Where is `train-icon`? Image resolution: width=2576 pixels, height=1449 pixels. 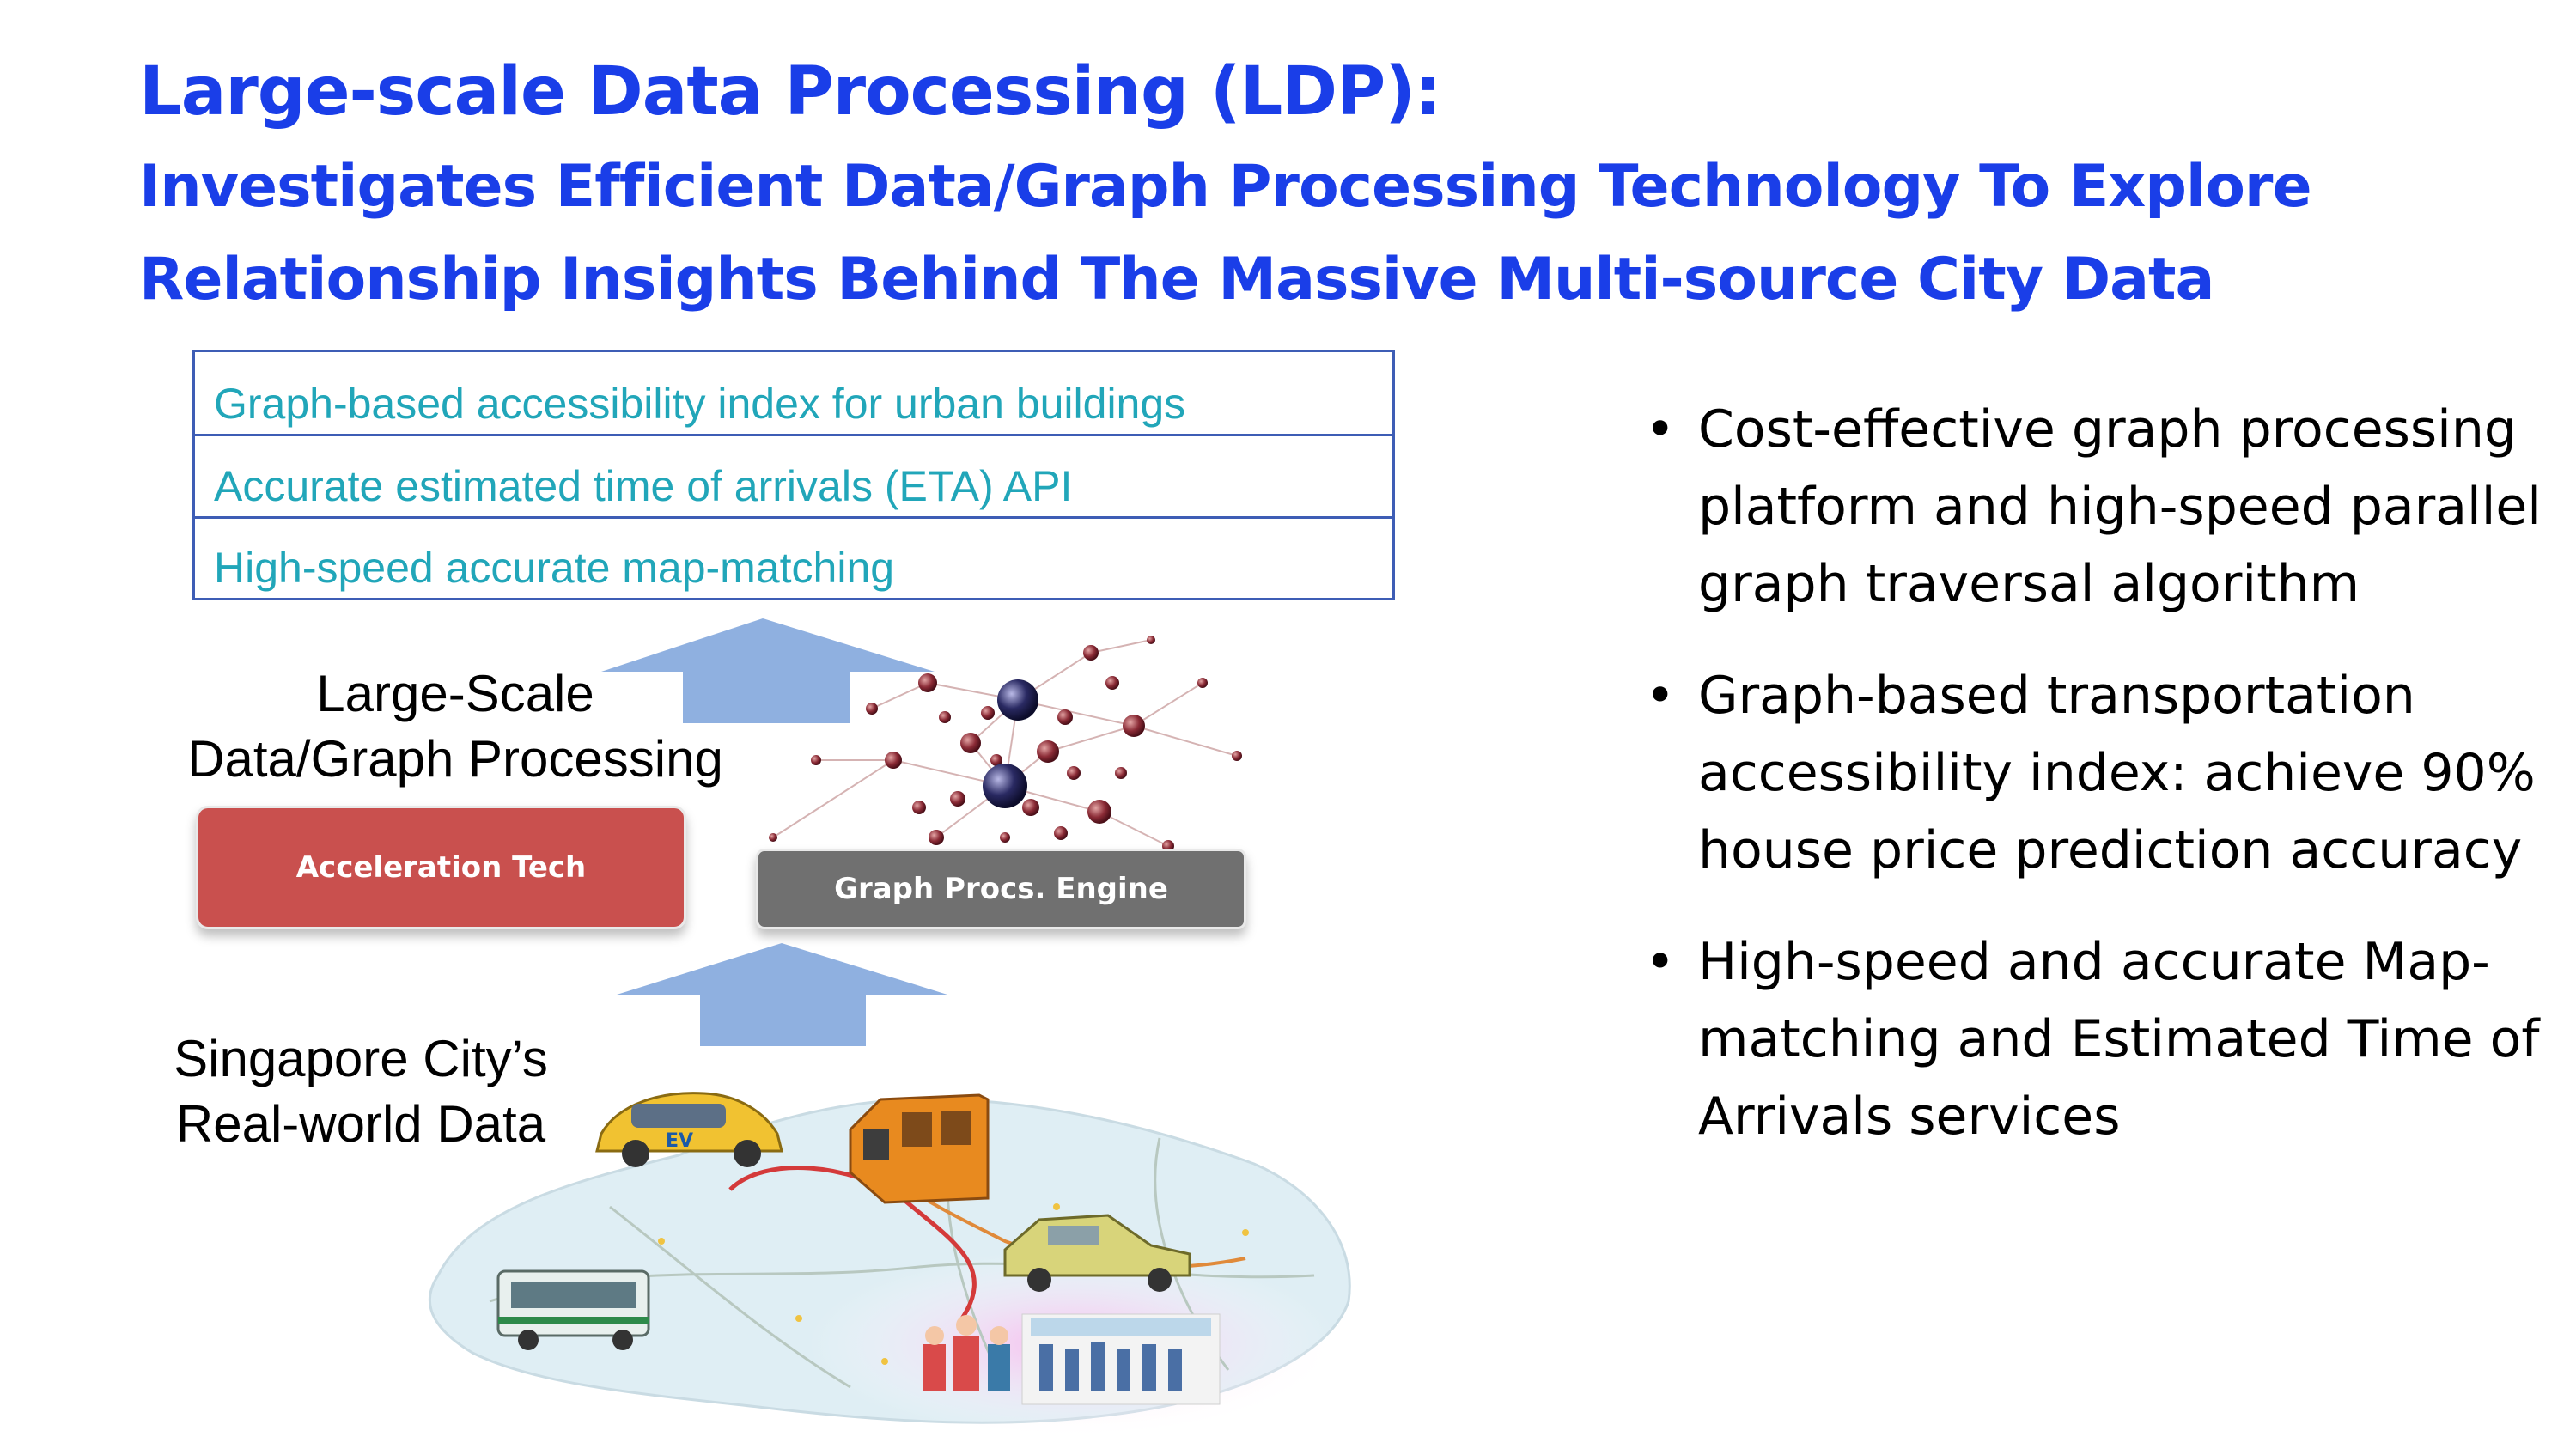
train-icon is located at coordinates (919, 1148).